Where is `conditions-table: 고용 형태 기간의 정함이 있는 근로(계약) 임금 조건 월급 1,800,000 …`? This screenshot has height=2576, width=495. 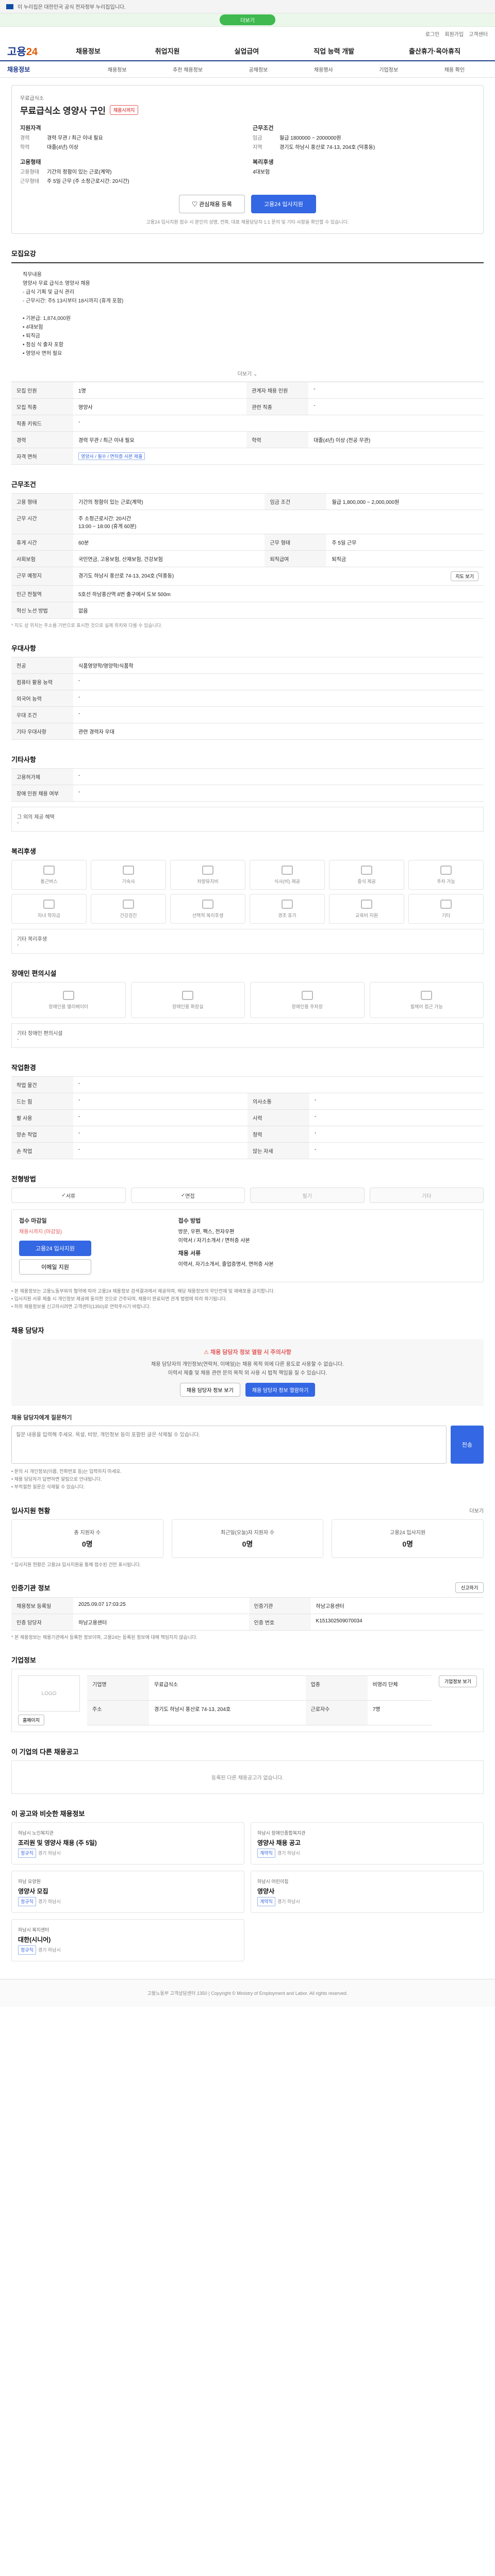
conditions-table: 고용 형태 기간의 정함이 있는 근로(계약) 임금 조건 월급 1,800,000 … is located at coordinates (247, 556).